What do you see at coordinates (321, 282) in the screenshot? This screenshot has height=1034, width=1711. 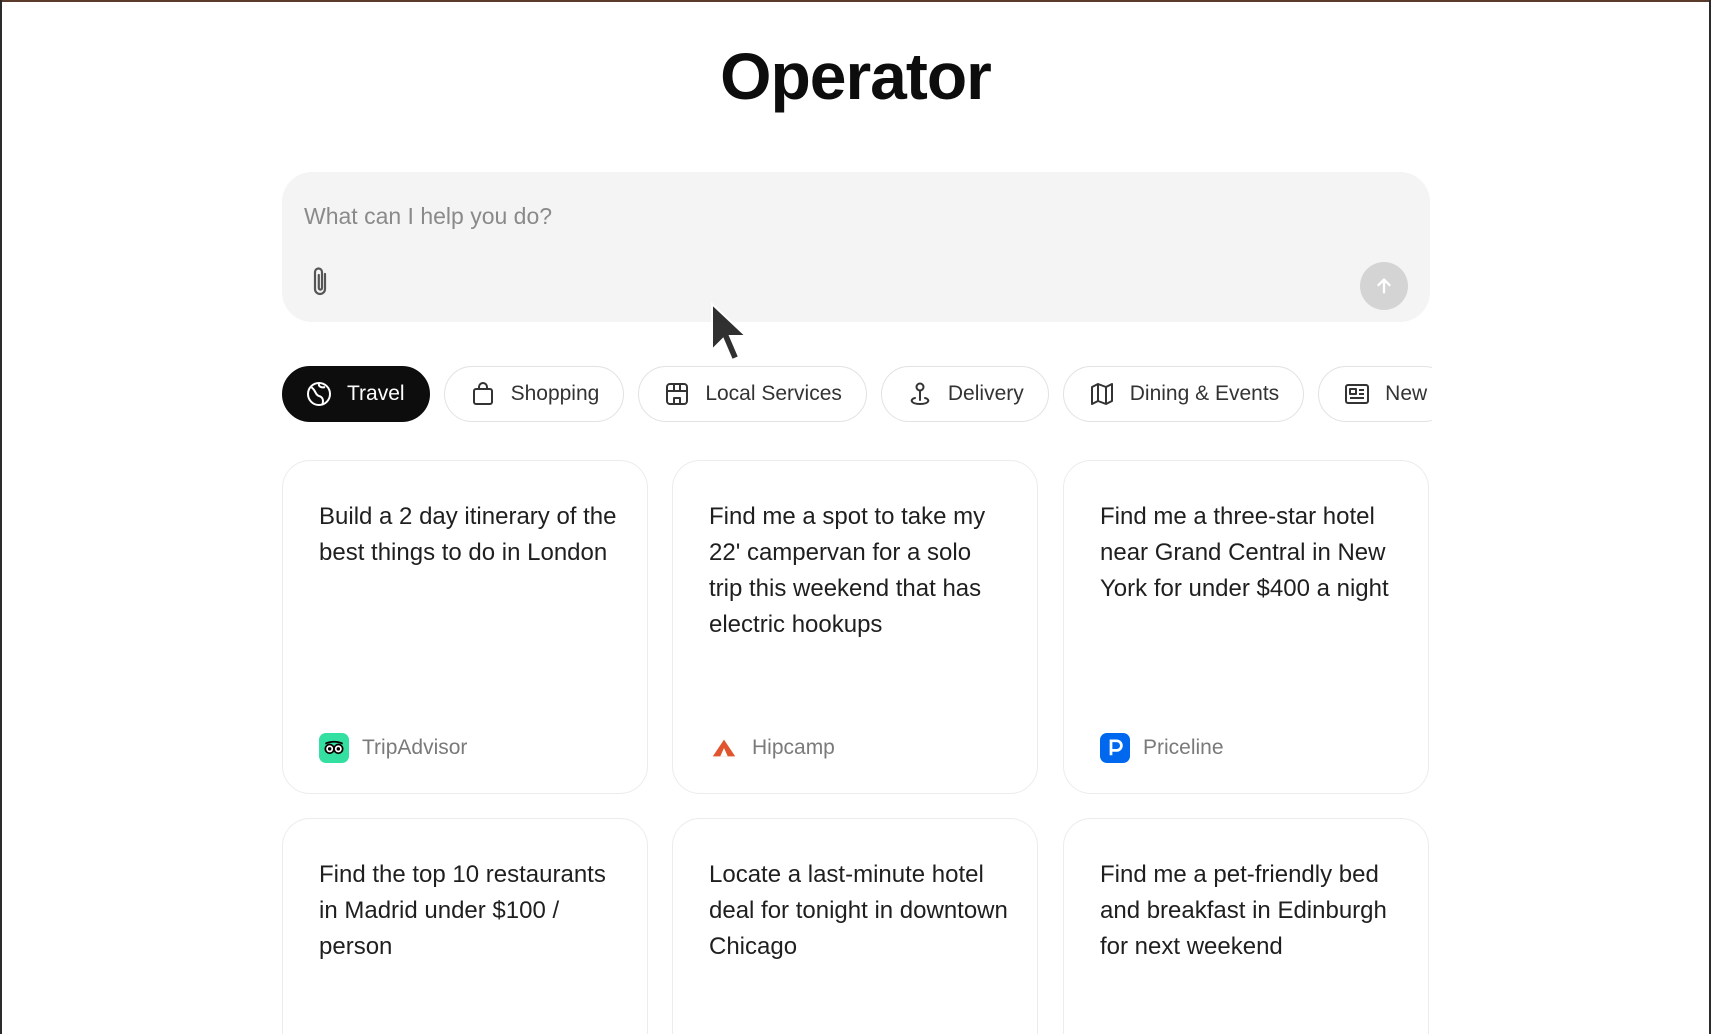 I see `paperclip-icon` at bounding box center [321, 282].